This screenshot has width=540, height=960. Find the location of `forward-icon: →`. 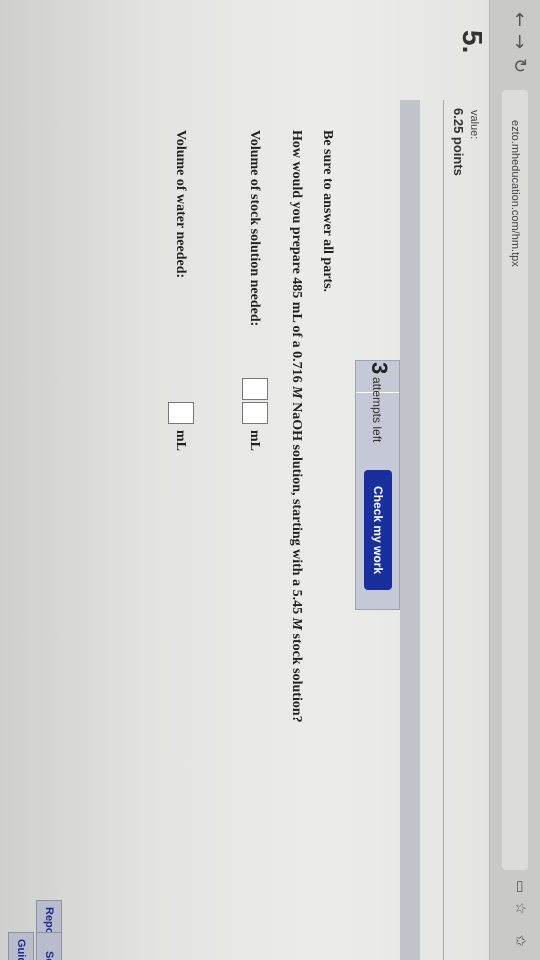

forward-icon: → is located at coordinates (519, 41).